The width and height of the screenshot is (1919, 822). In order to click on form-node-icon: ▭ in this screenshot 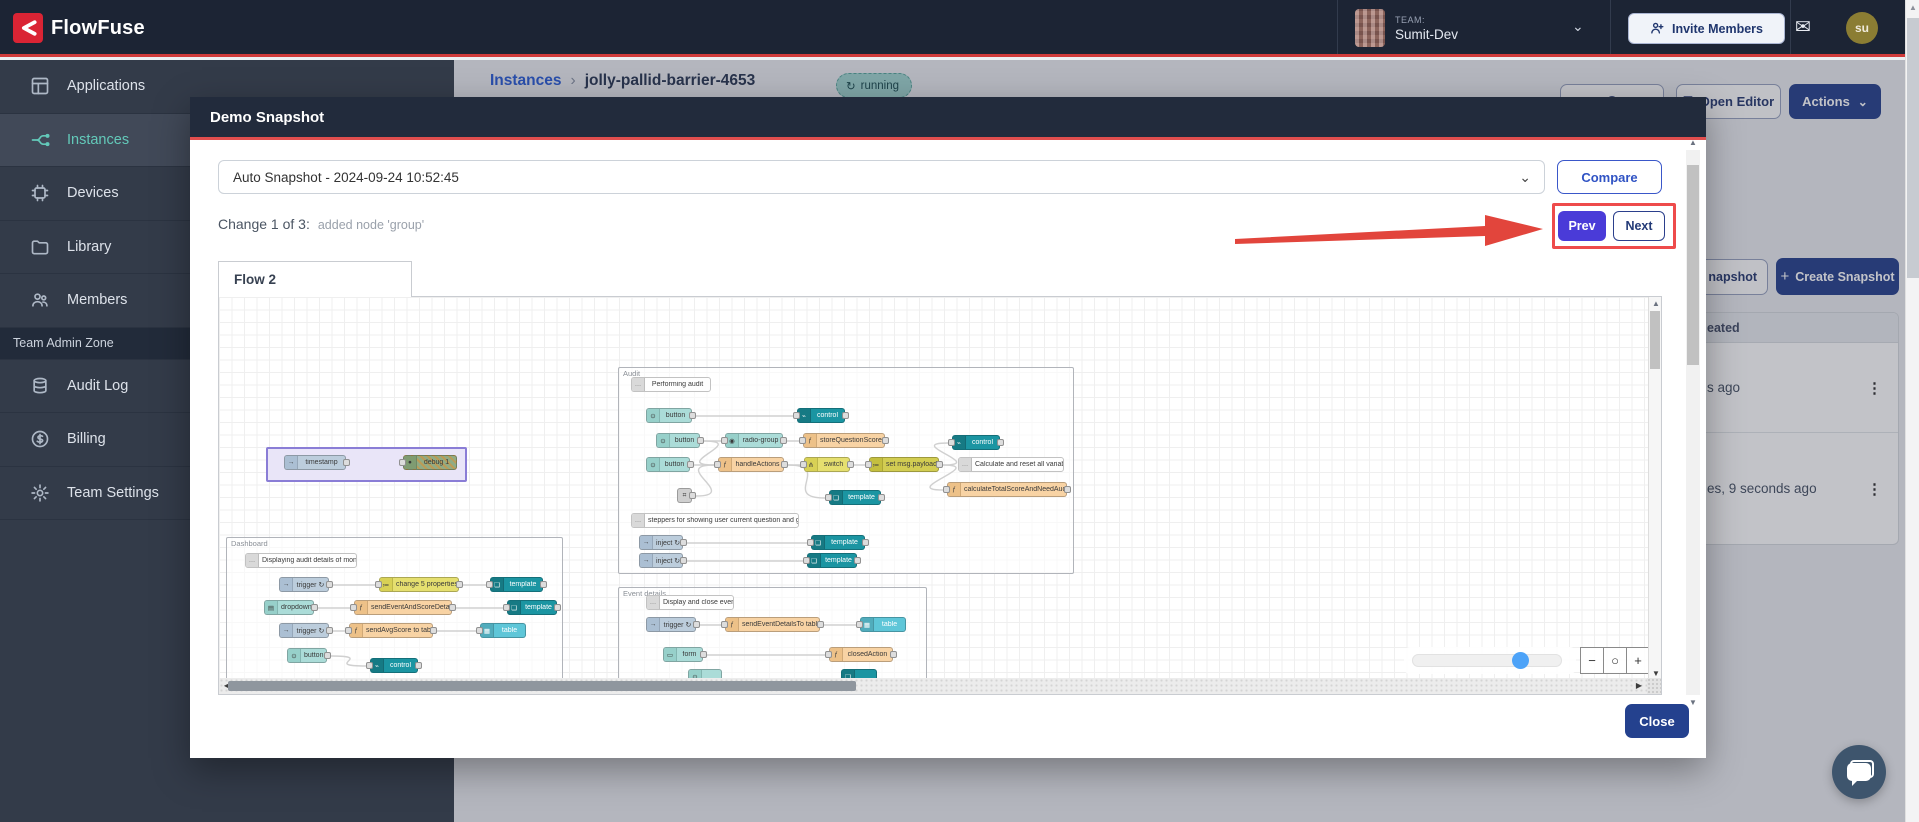, I will do `click(670, 654)`.